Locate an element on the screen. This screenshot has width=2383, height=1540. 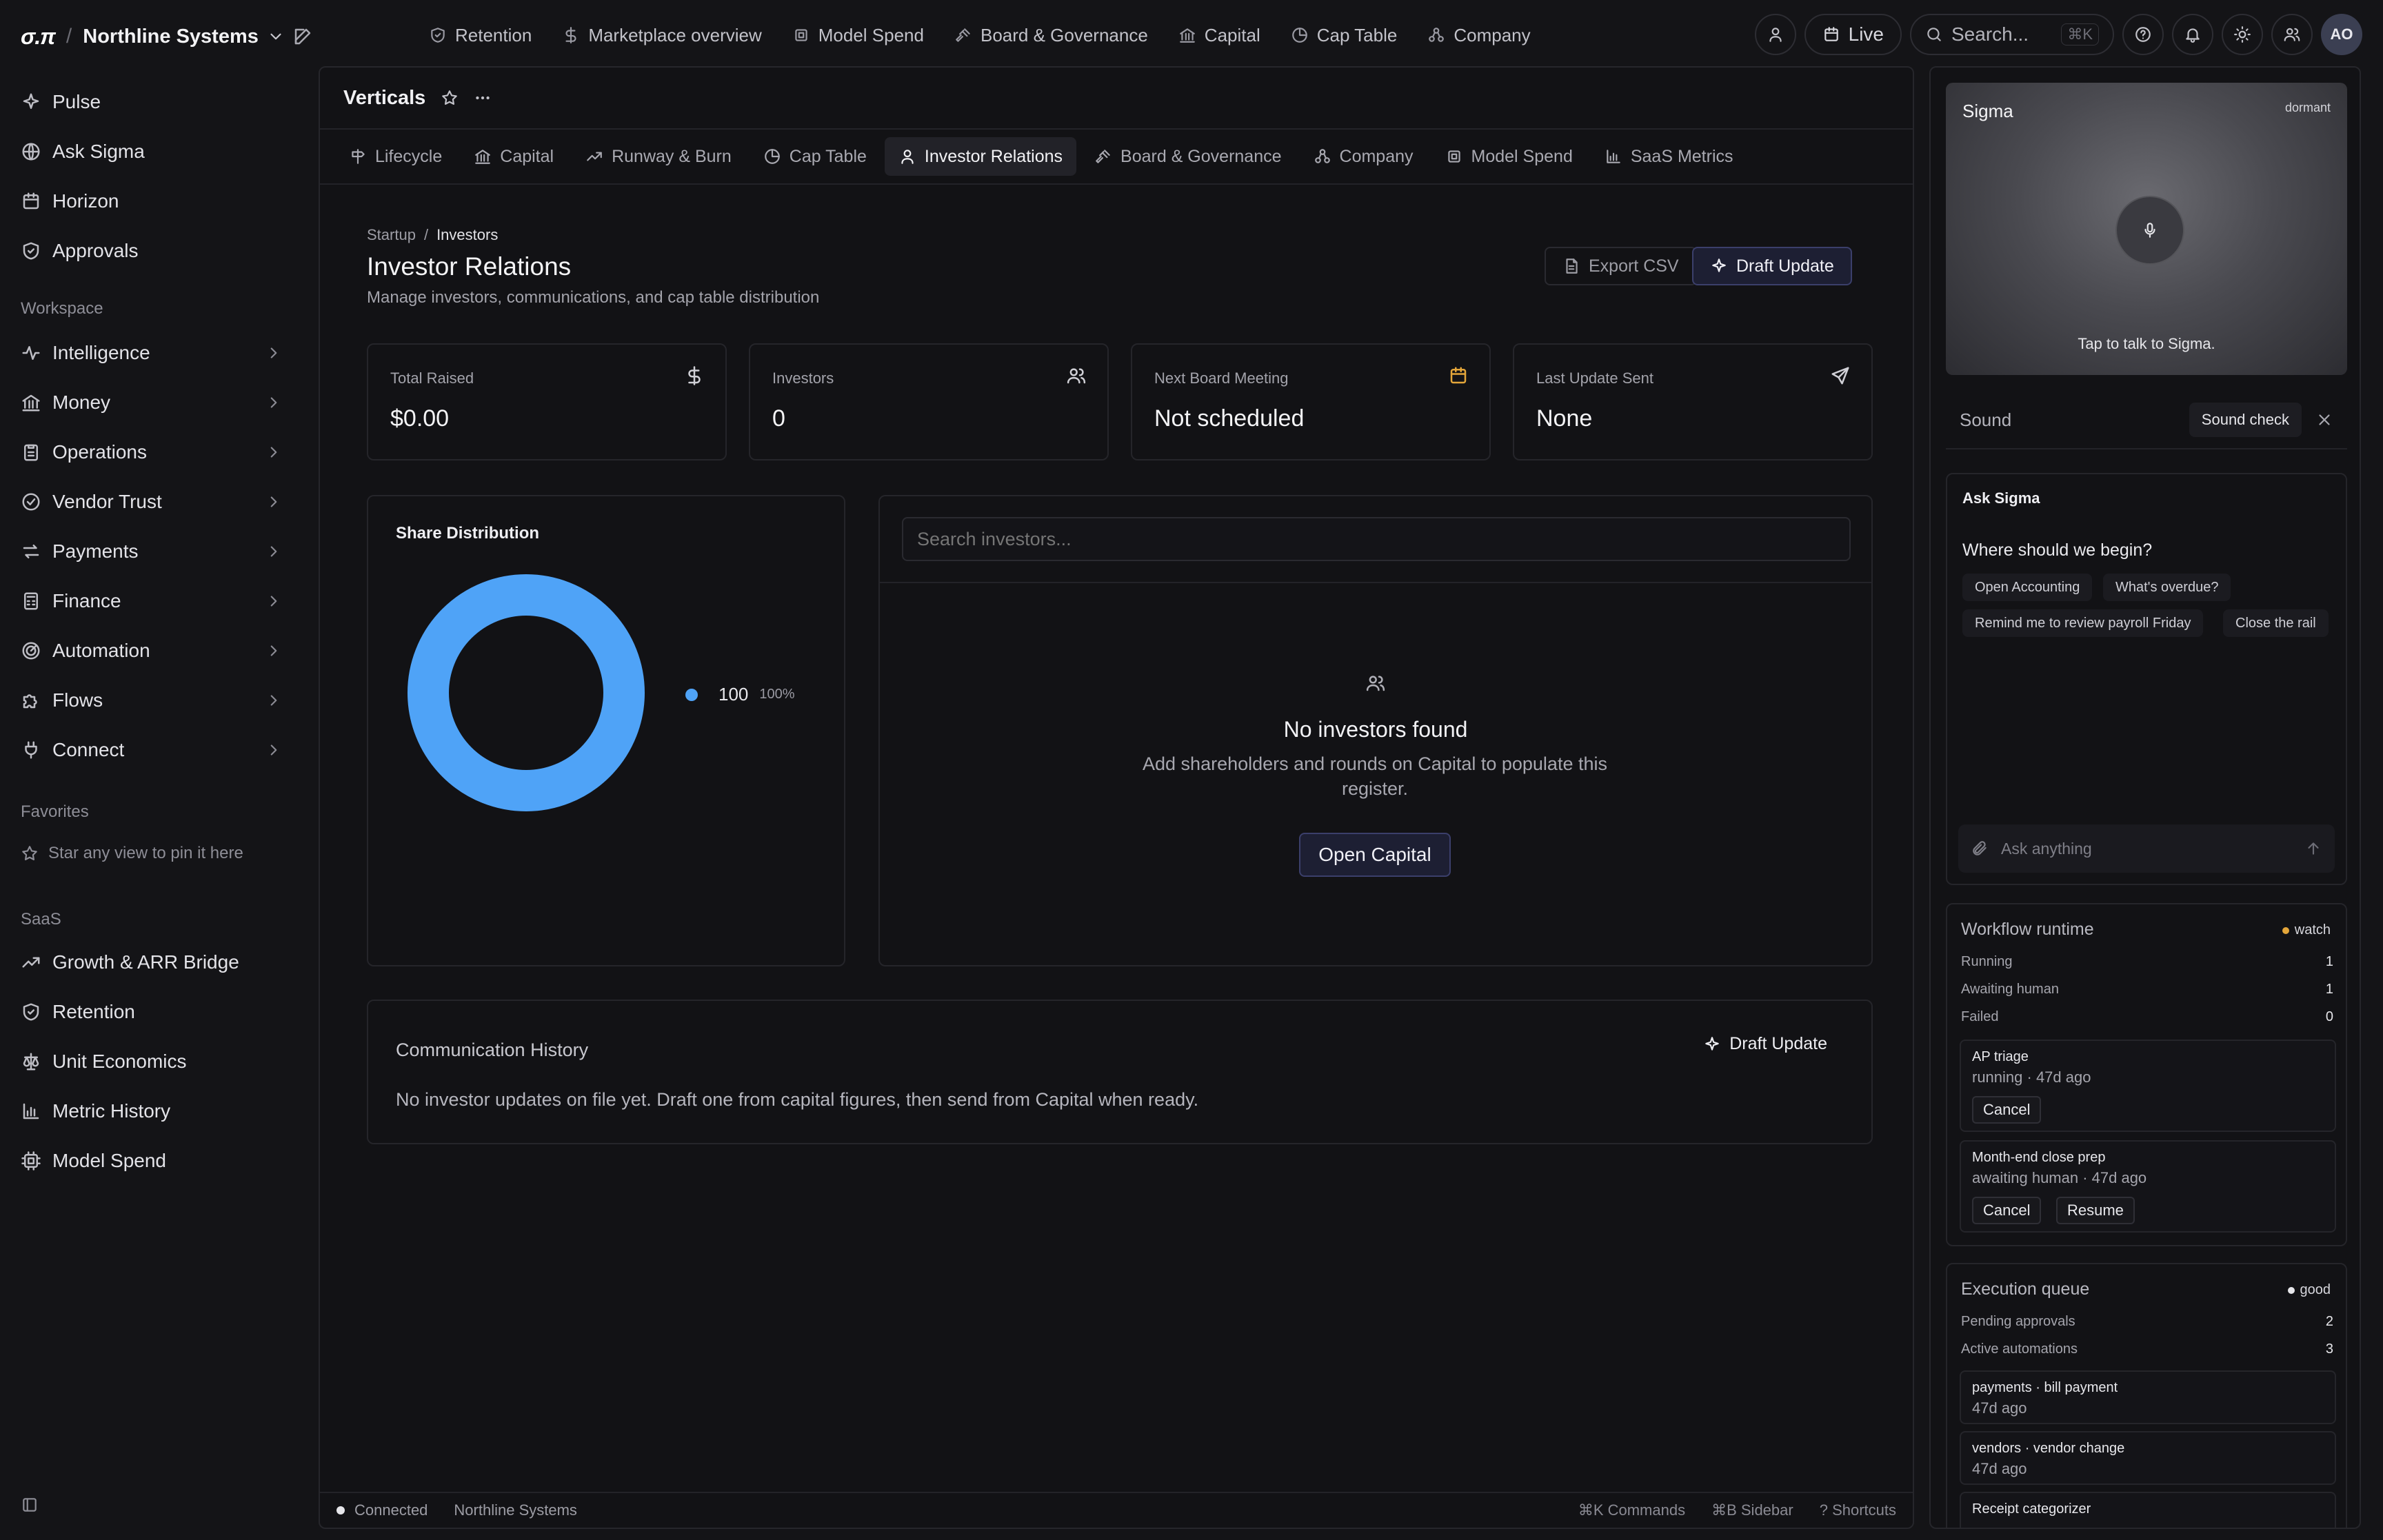
close-icon is located at coordinates (2324, 420).